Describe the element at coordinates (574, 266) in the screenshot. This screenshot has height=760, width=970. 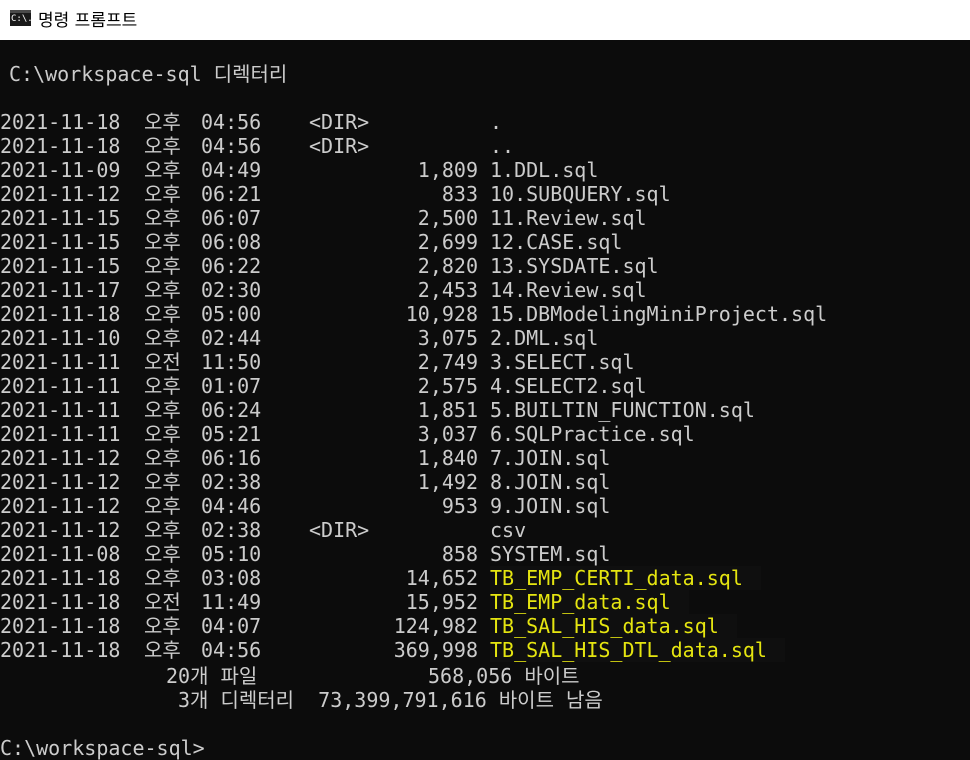
I see `entry-name: 13.SYSDATE.sql` at that location.